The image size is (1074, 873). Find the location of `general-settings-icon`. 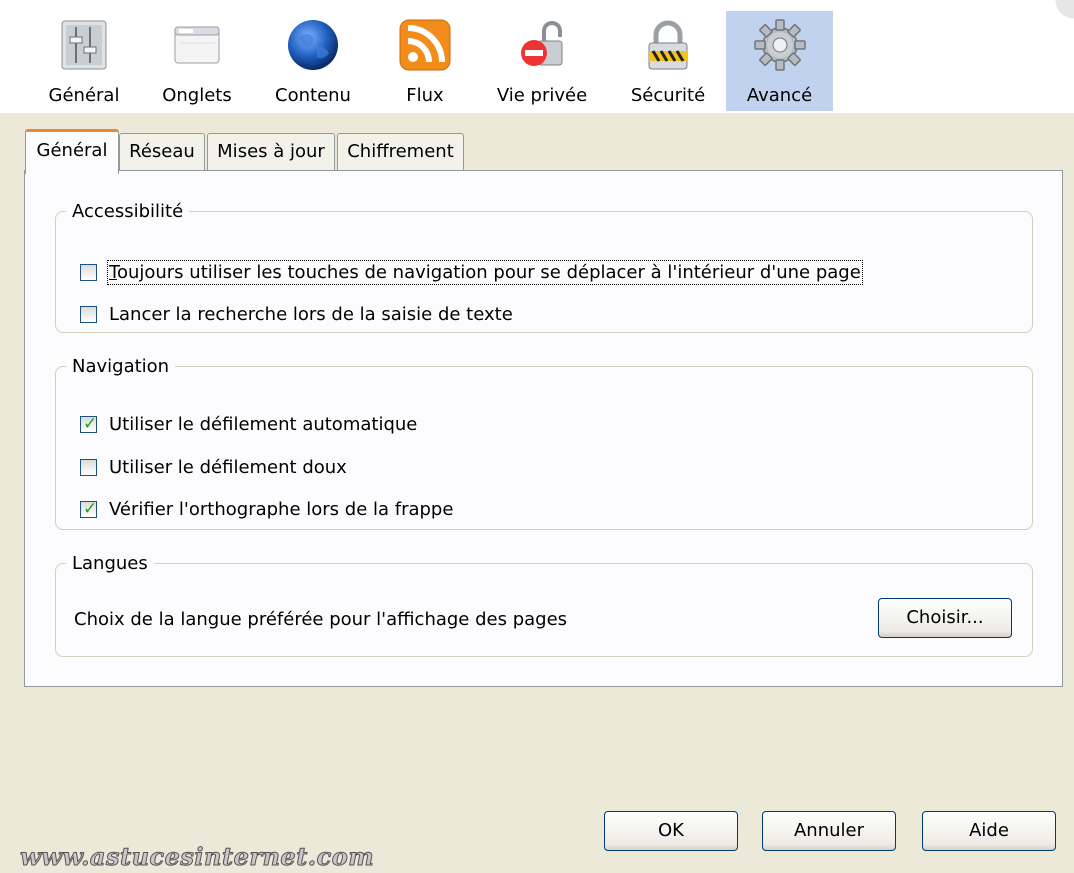

general-settings-icon is located at coordinates (84, 45).